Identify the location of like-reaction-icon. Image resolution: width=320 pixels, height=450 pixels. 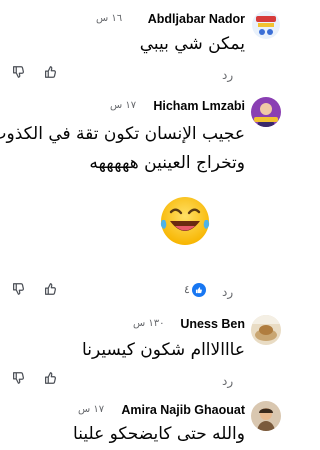
(199, 291).